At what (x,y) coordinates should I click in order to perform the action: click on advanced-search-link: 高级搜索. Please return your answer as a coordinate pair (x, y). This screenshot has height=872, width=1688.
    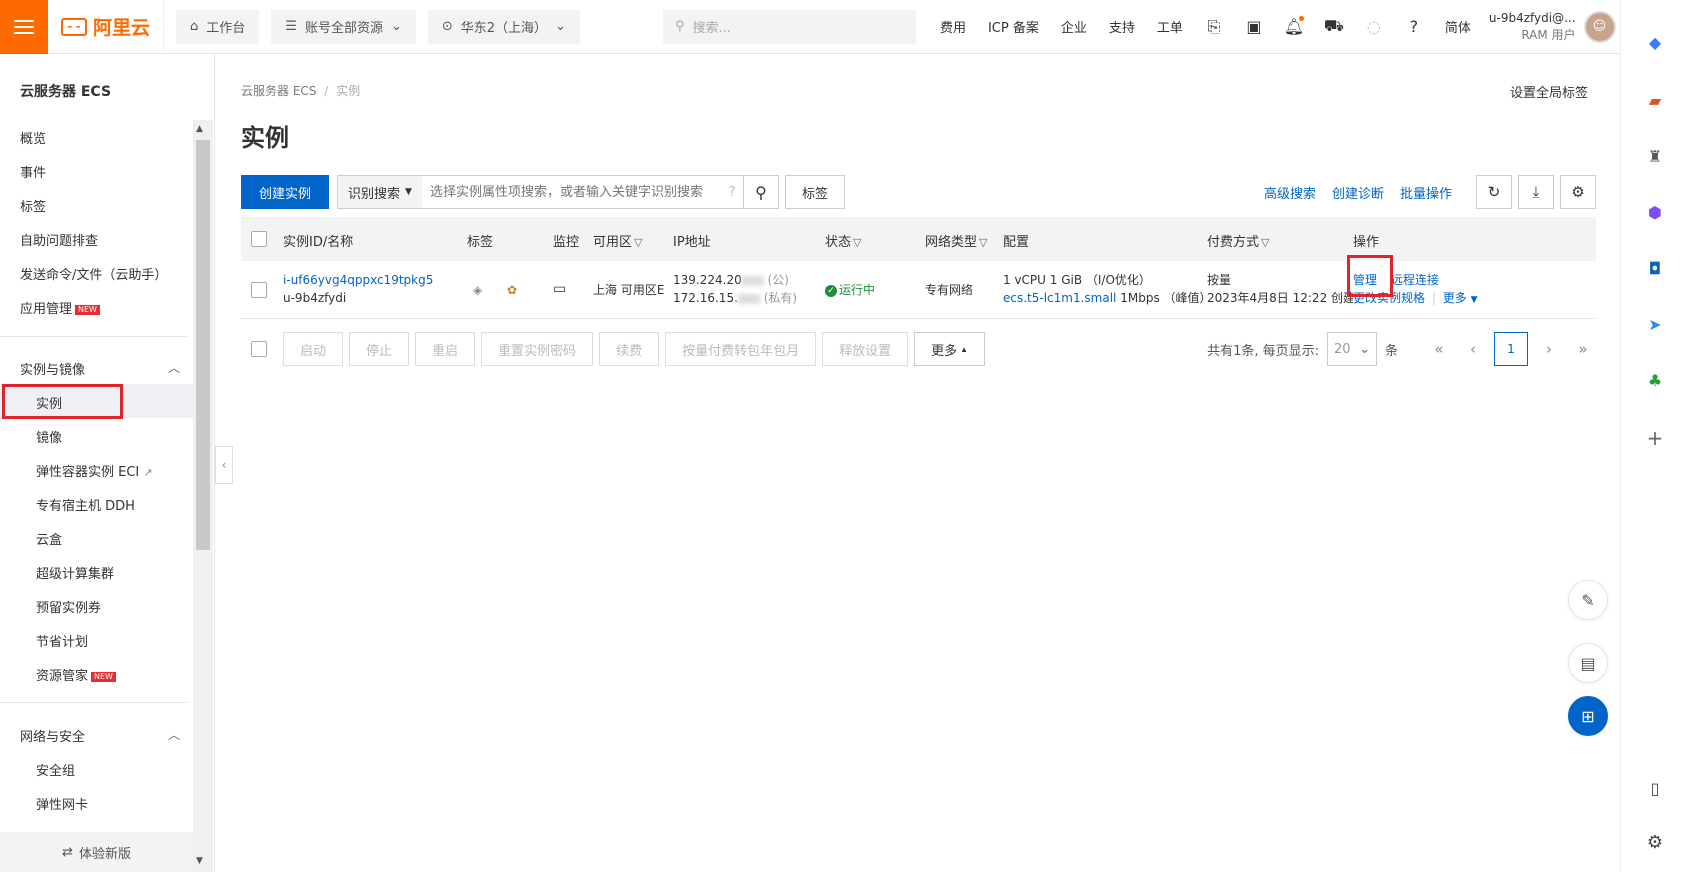
    Looking at the image, I should click on (1290, 192).